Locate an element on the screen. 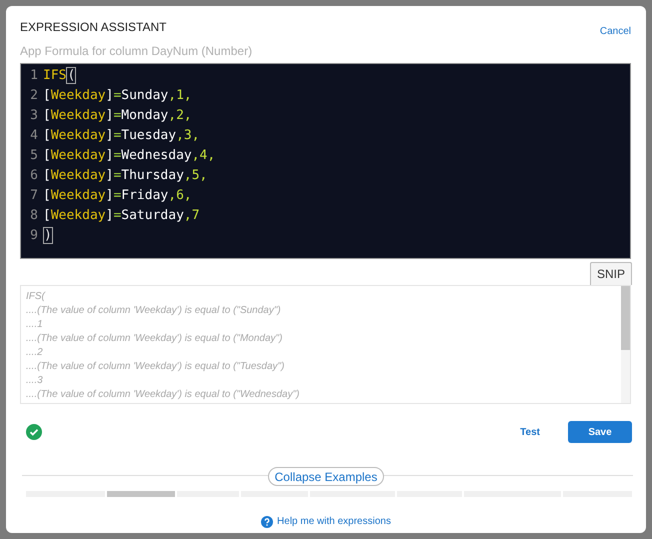  code-line: [Weekday]=Sunday,1, is located at coordinates (117, 96).